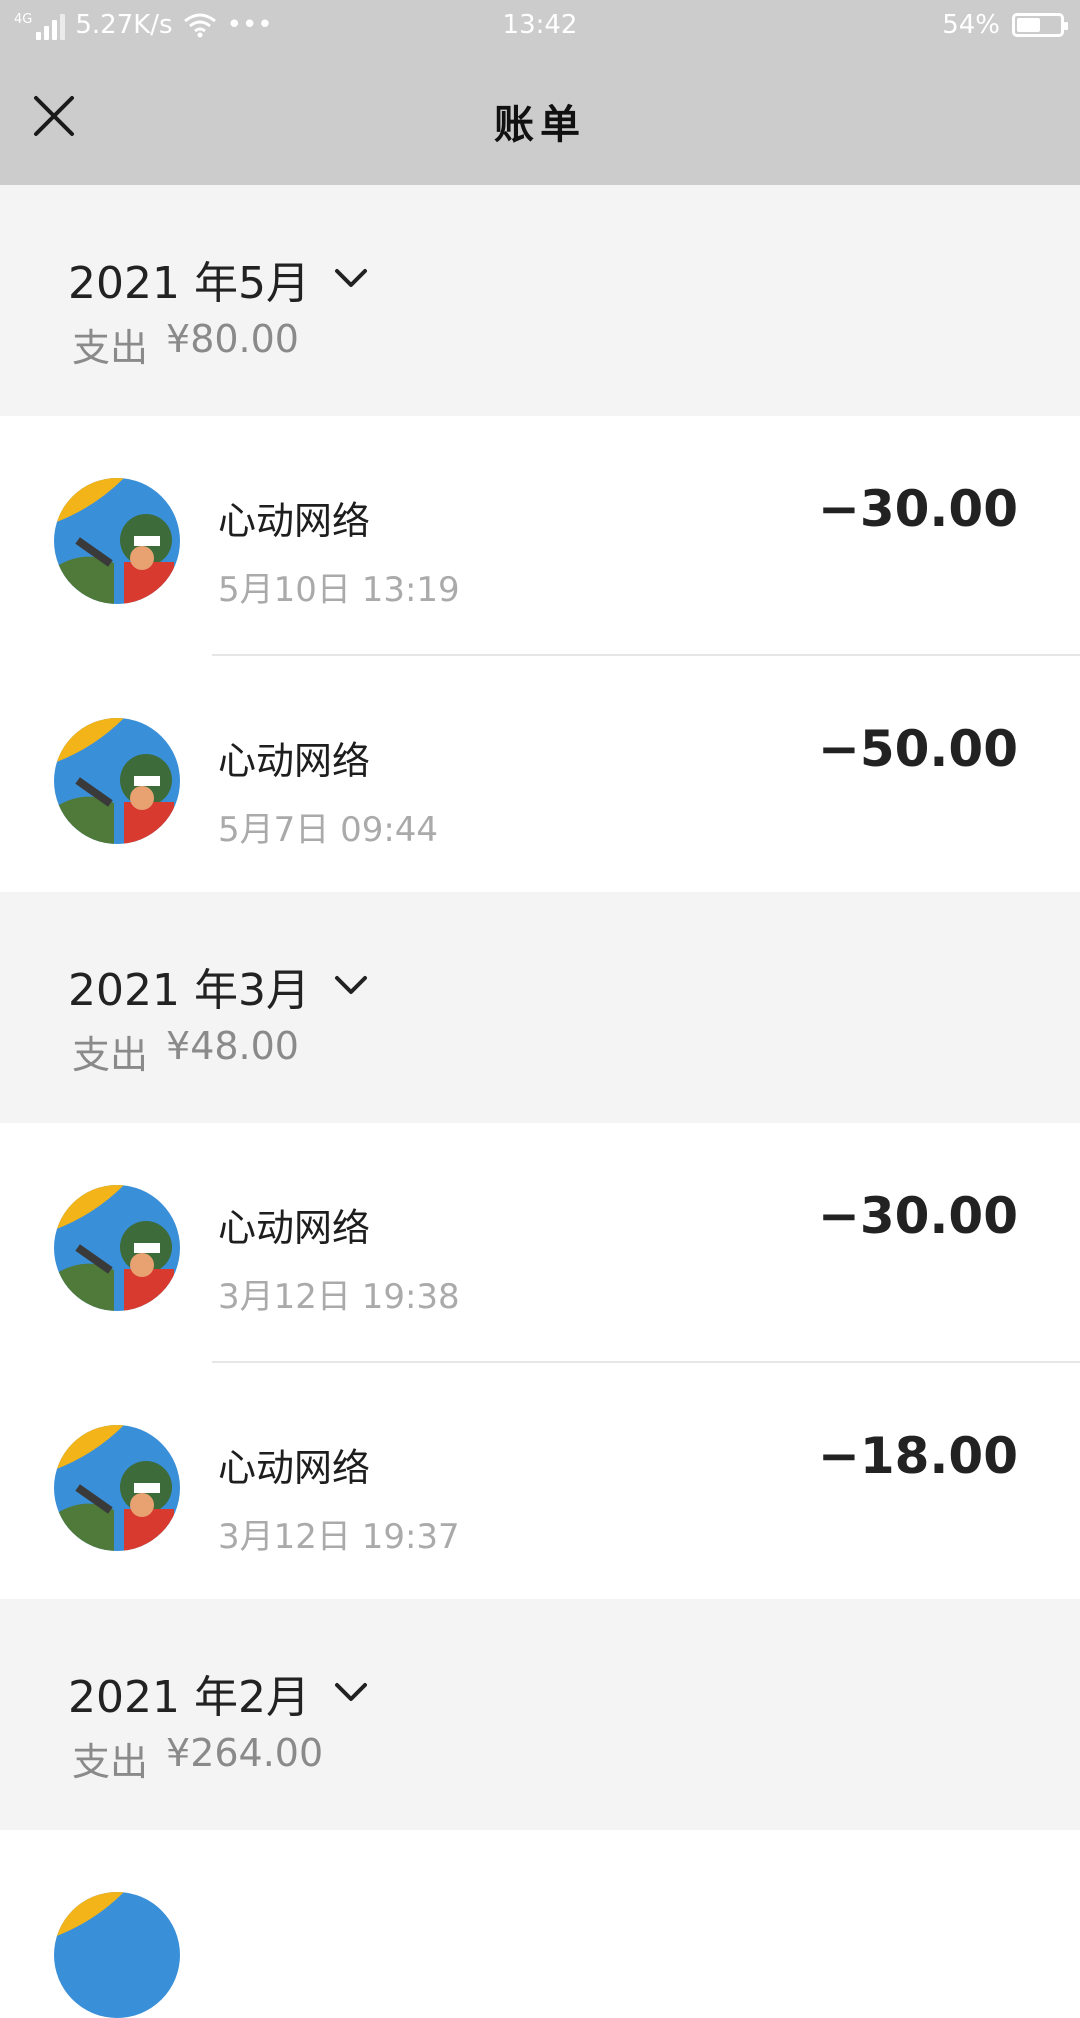 The height and width of the screenshot is (2018, 1080). I want to click on transaction-amount: −18.00, so click(917, 1456).